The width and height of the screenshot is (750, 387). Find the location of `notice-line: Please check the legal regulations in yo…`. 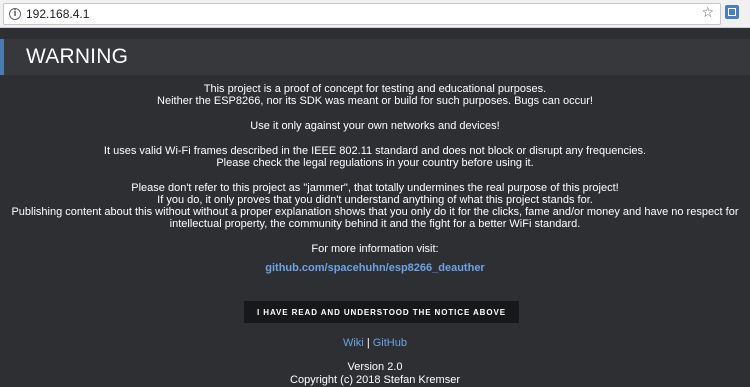

notice-line: Please check the legal regulations in yo… is located at coordinates (375, 163).